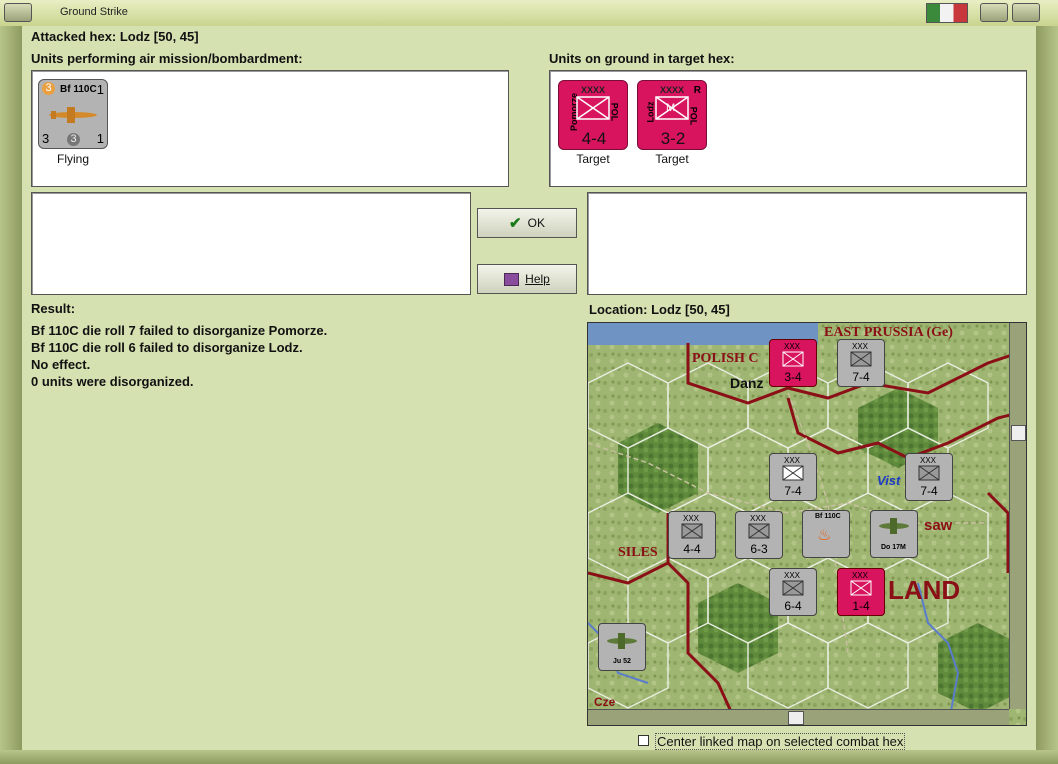 Image resolution: width=1058 pixels, height=764 pixels. I want to click on minimize-button, so click(994, 12).